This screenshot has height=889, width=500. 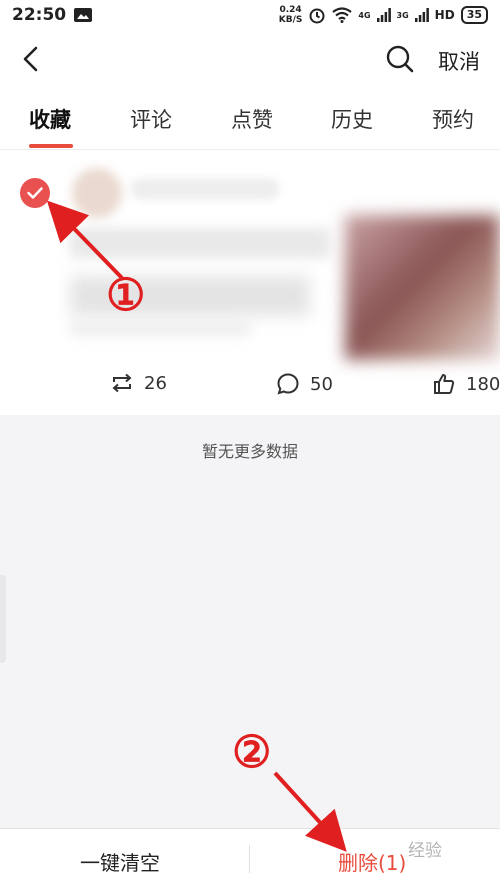 I want to click on checkmark-icon, so click(x=35, y=193).